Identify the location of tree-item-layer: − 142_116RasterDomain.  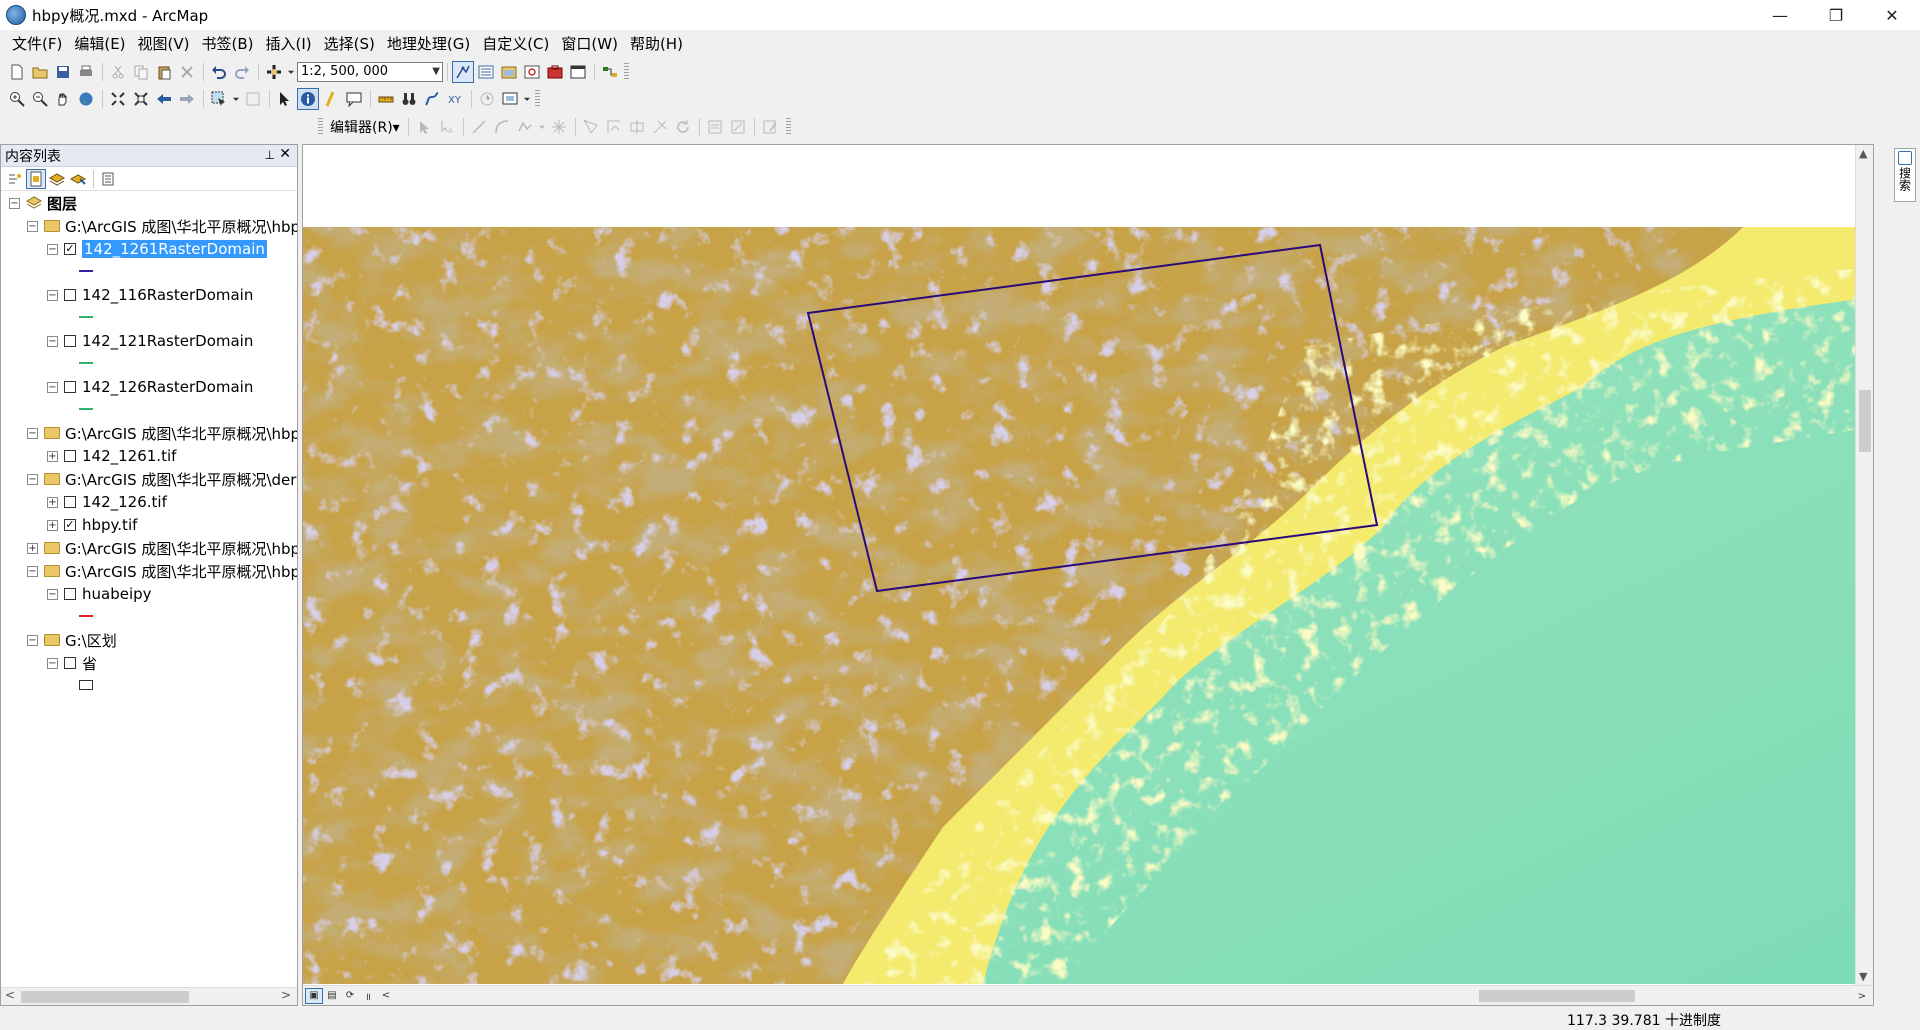
(150, 295).